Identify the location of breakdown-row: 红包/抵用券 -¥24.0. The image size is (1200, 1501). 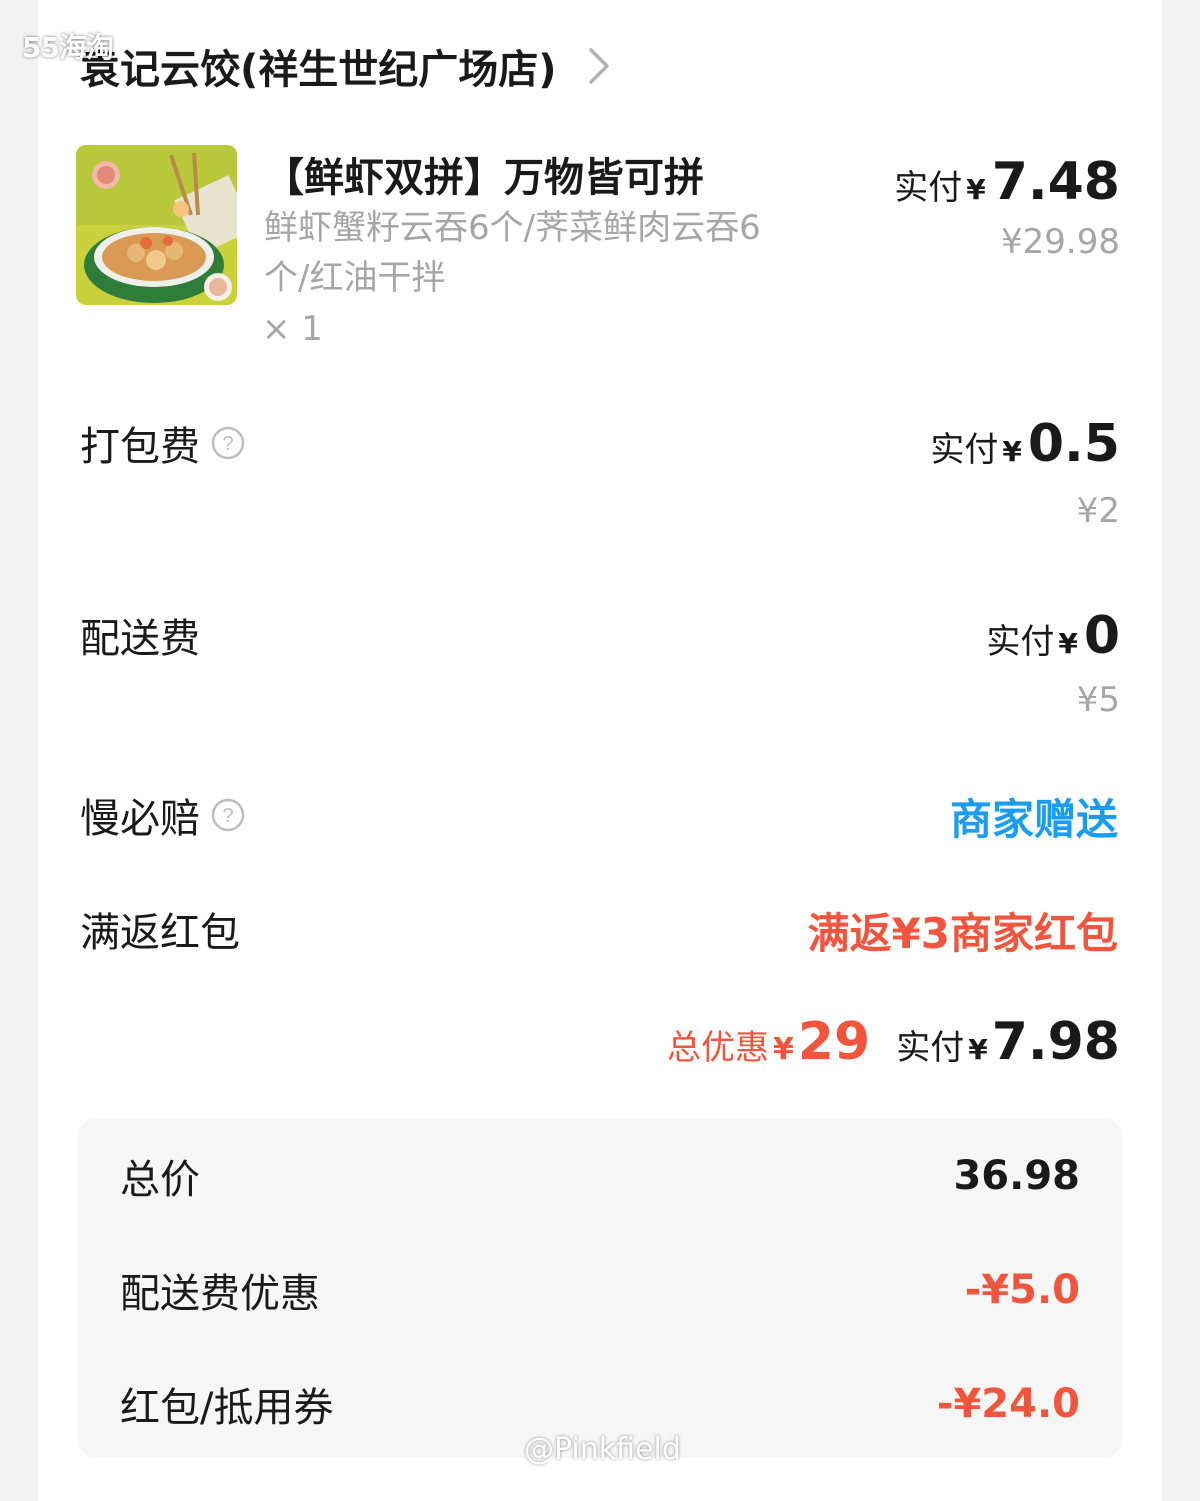
(600, 1404).